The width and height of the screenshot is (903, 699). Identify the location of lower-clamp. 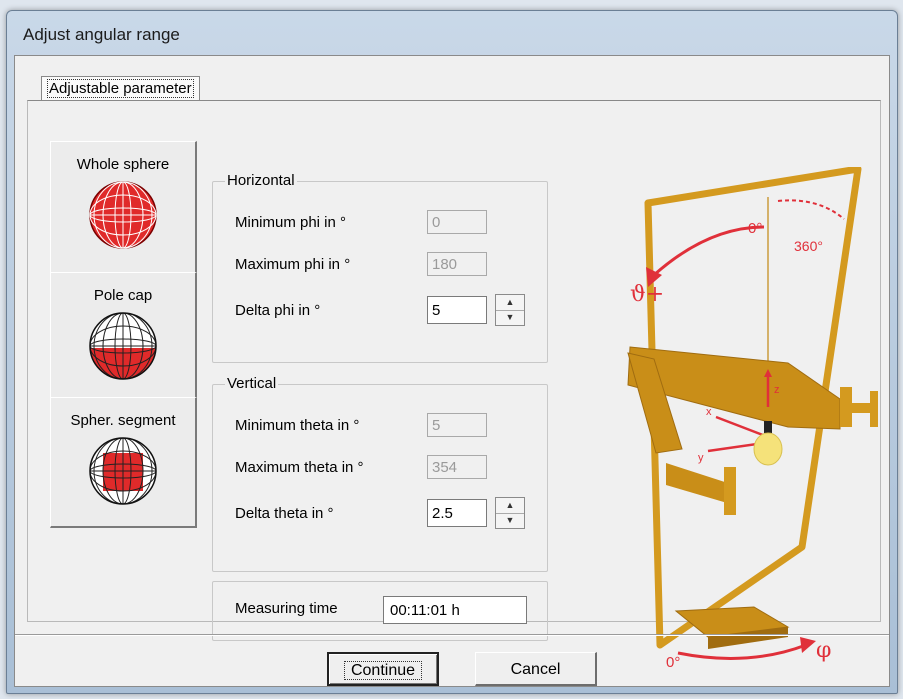
(730, 491).